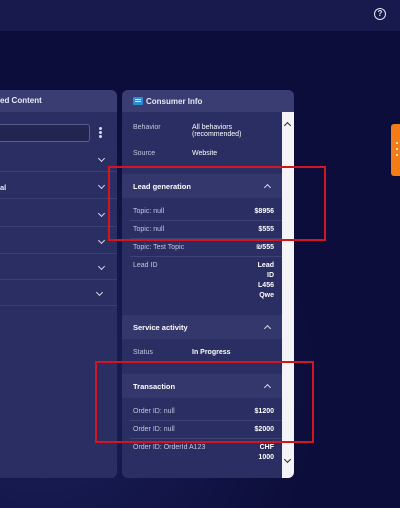 This screenshot has width=400, height=508. What do you see at coordinates (204, 402) in the screenshot?
I see `highlight-box-transaction` at bounding box center [204, 402].